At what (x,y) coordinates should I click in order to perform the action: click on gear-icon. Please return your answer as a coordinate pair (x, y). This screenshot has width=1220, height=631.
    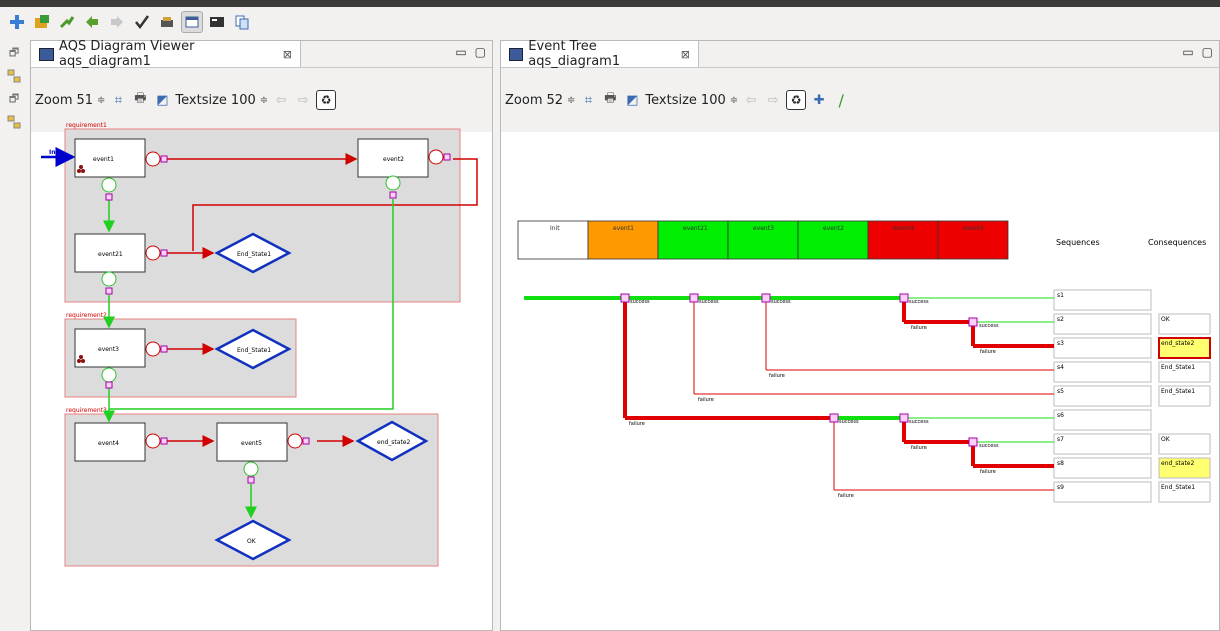
    Looking at the image, I should click on (167, 22).